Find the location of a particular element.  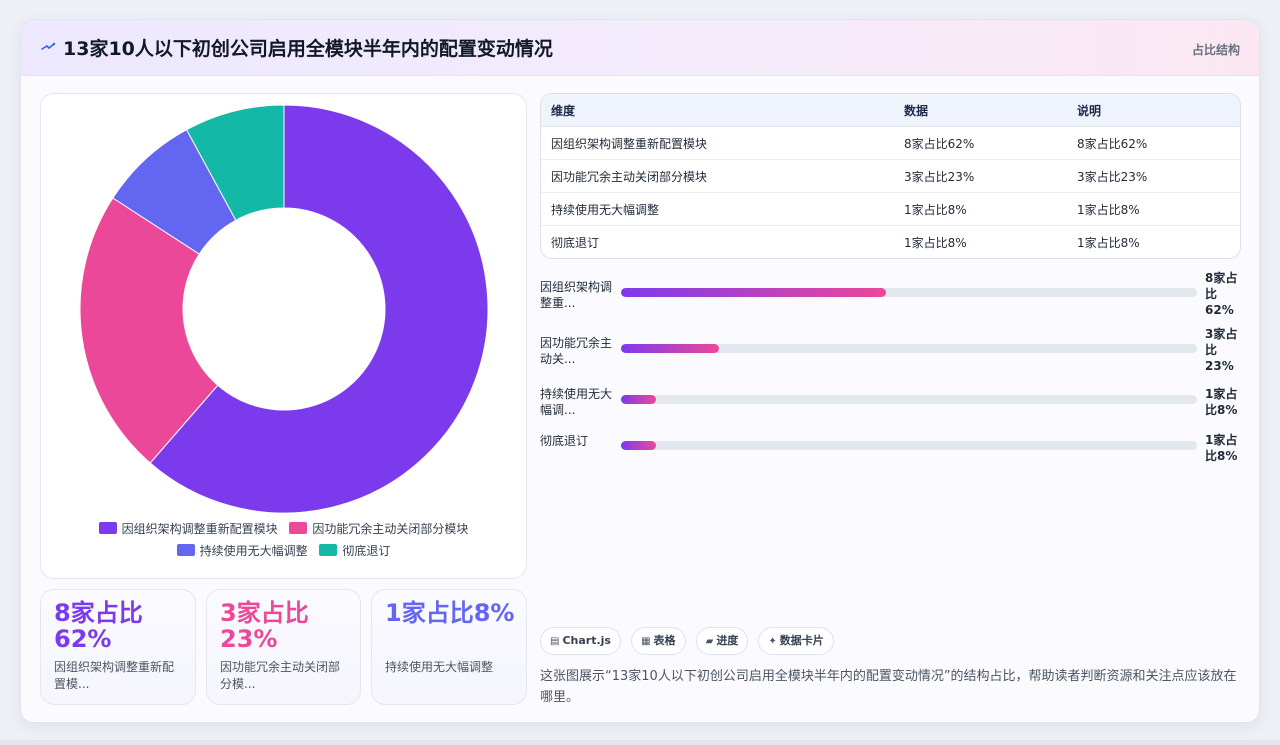

table-row: 彻底退订 1家占比8% 1家占比8% is located at coordinates (890, 242).